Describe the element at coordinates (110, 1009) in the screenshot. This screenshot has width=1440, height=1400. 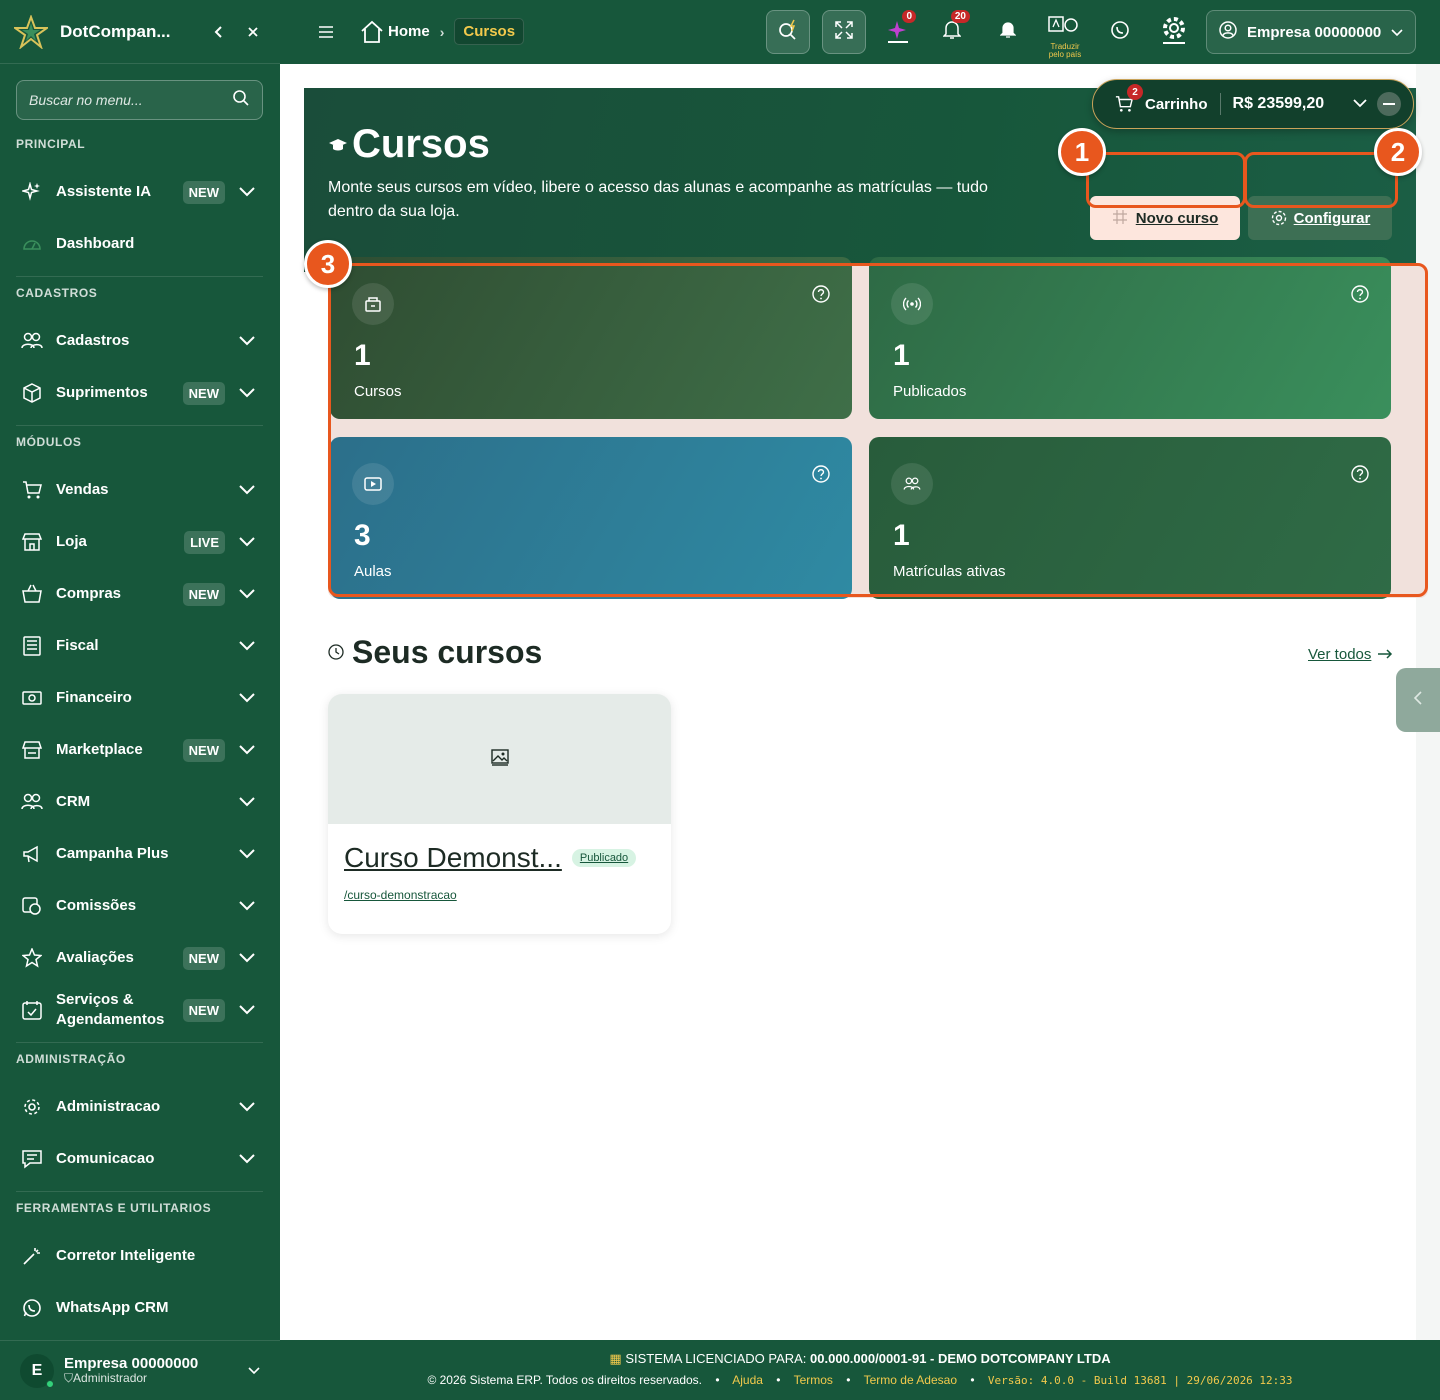
I see `sidebar-item-label: Serviços & Agendamentos` at that location.